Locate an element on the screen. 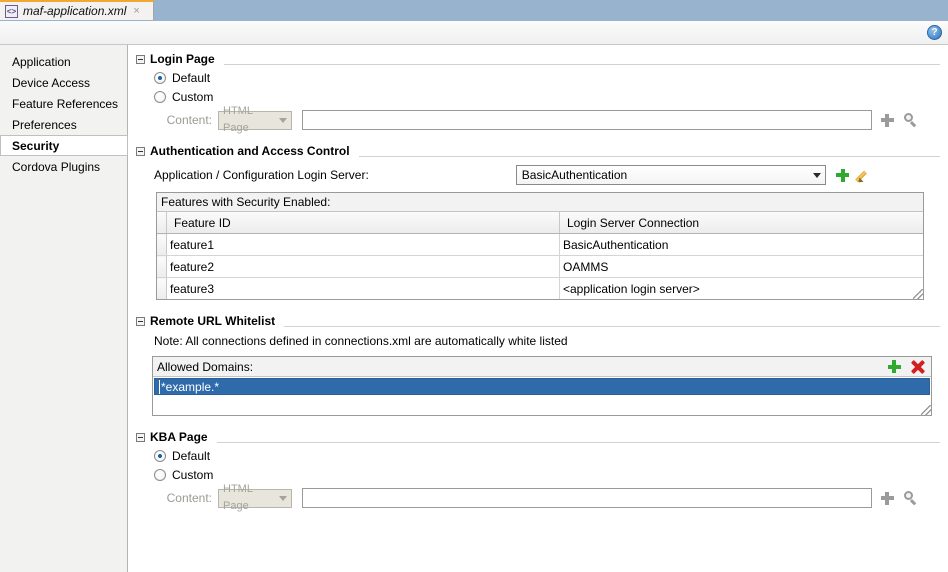 This screenshot has height=572, width=948. table-header-row: Feature ID Login Server Connection is located at coordinates (540, 223).